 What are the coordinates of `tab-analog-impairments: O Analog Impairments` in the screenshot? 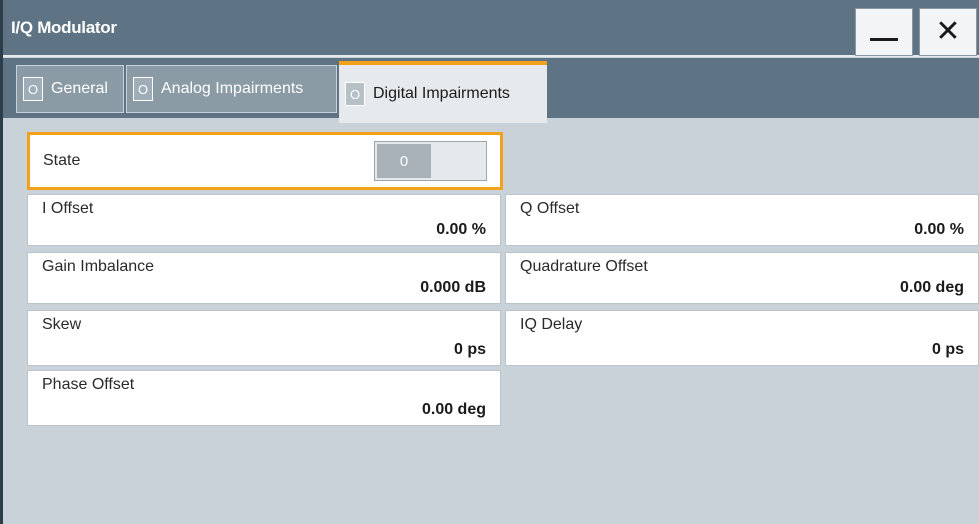 It's located at (231, 89).